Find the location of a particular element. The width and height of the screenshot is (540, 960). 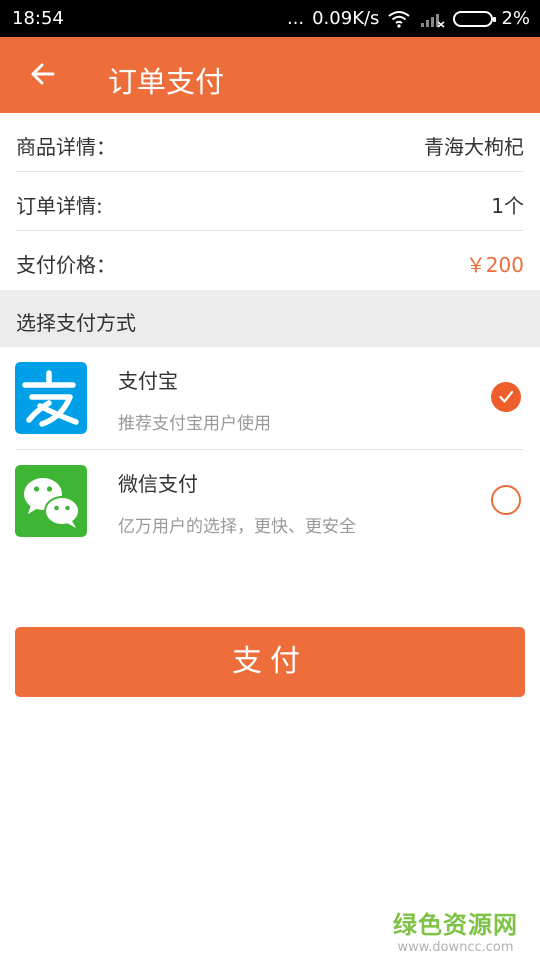

product-detail-label: 商品详情： is located at coordinates (66, 147).